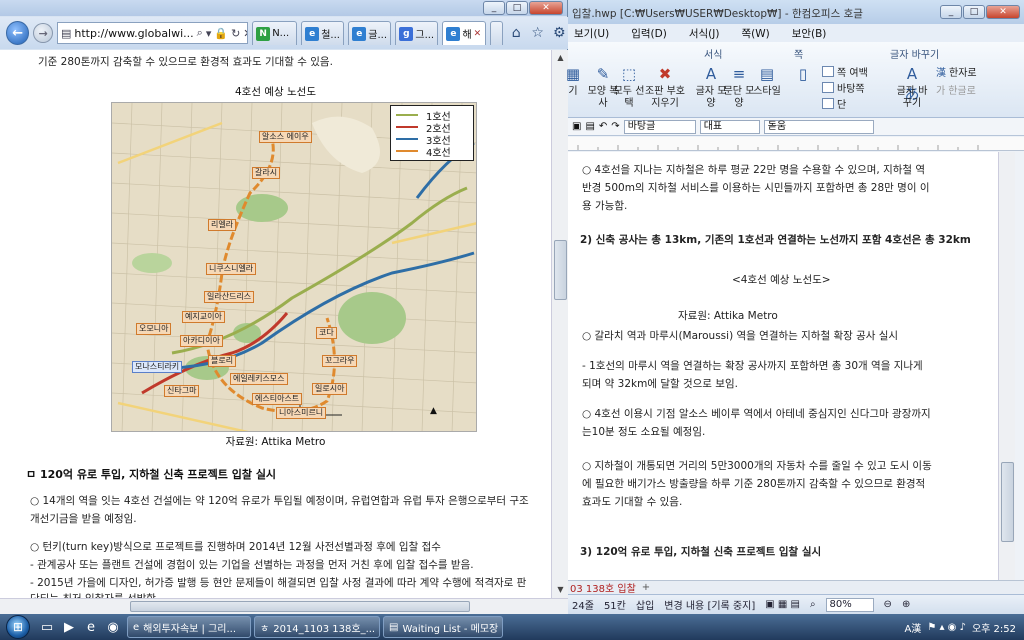 The height and width of the screenshot is (640, 1024). I want to click on master-page-button: 바탕쪽, so click(843, 87).